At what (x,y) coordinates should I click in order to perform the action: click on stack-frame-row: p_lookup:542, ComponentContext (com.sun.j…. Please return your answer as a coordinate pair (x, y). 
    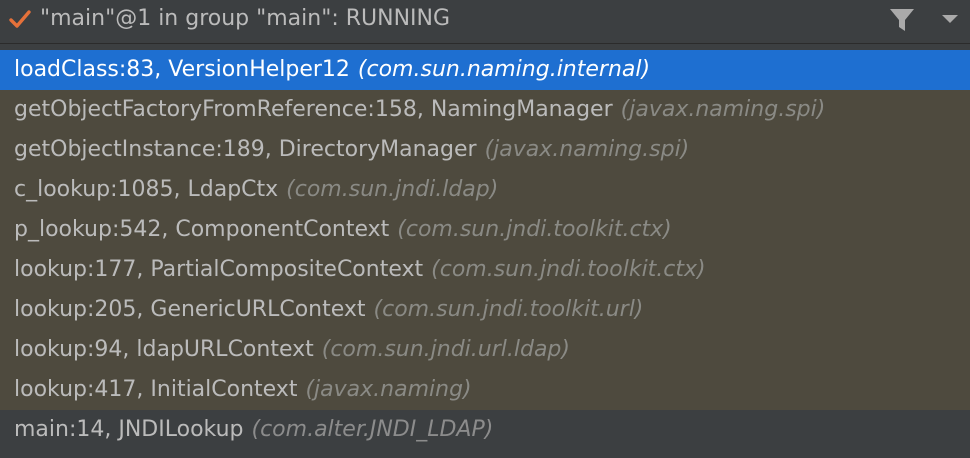
    Looking at the image, I should click on (485, 230).